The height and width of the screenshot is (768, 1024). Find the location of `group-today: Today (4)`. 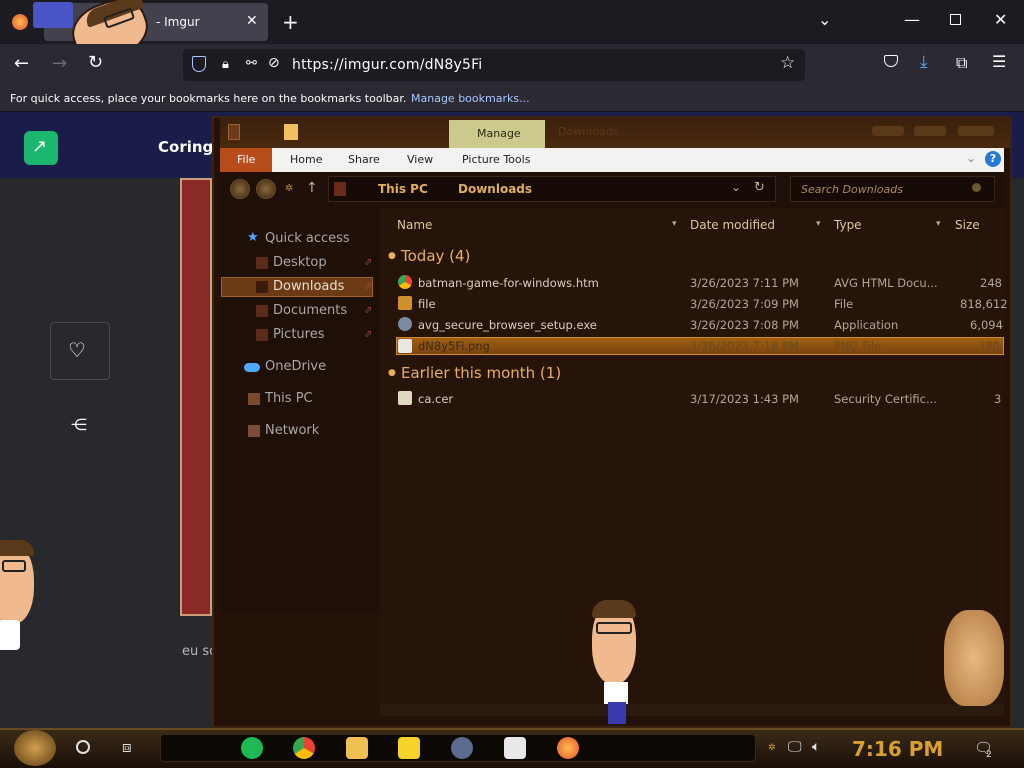

group-today: Today (4) is located at coordinates (435, 256).